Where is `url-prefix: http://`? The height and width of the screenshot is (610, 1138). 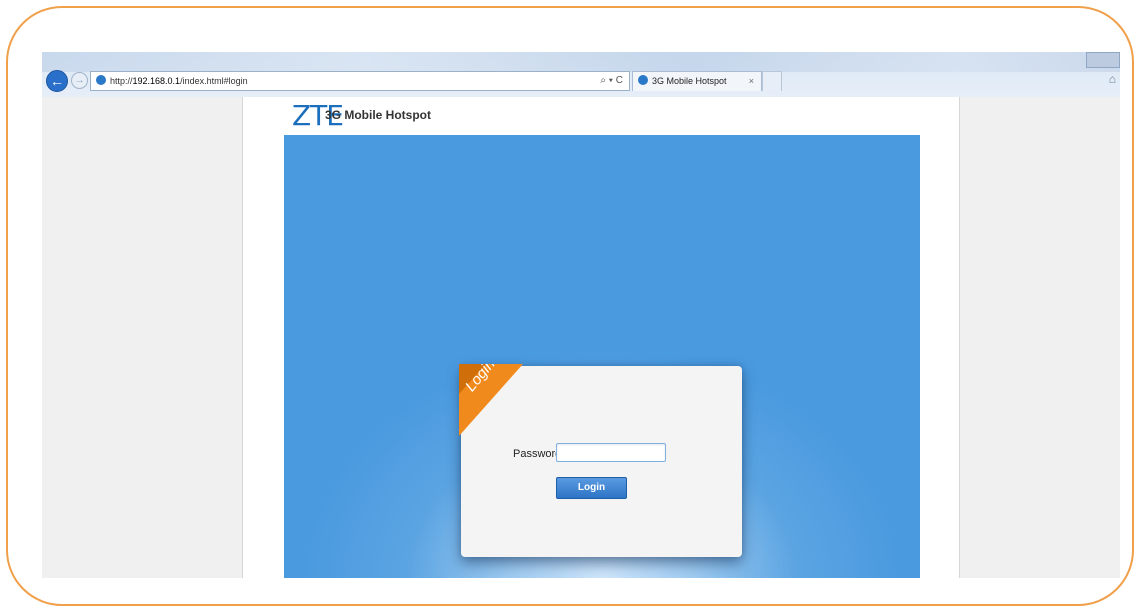
url-prefix: http:// is located at coordinates (121, 81).